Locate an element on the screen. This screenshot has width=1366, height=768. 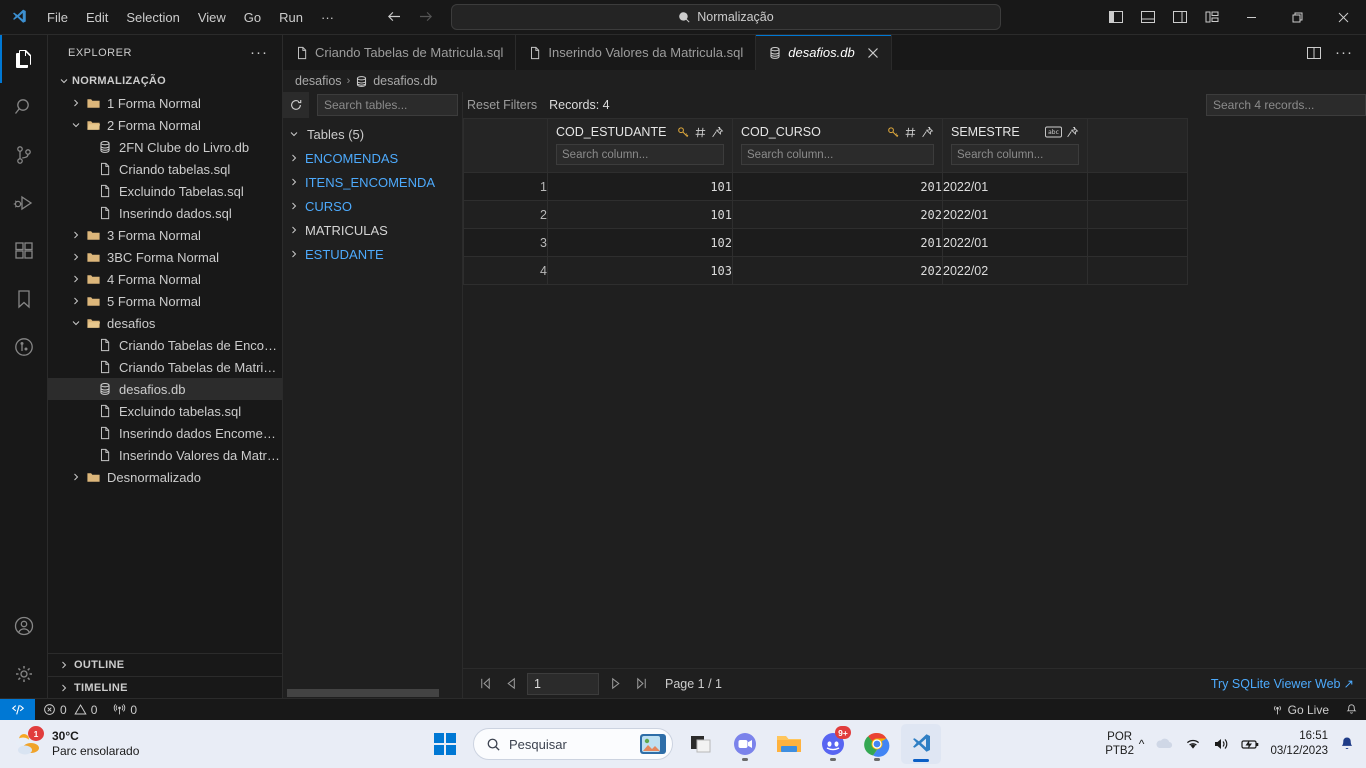
command-center: Normalização is located at coordinates (726, 17).